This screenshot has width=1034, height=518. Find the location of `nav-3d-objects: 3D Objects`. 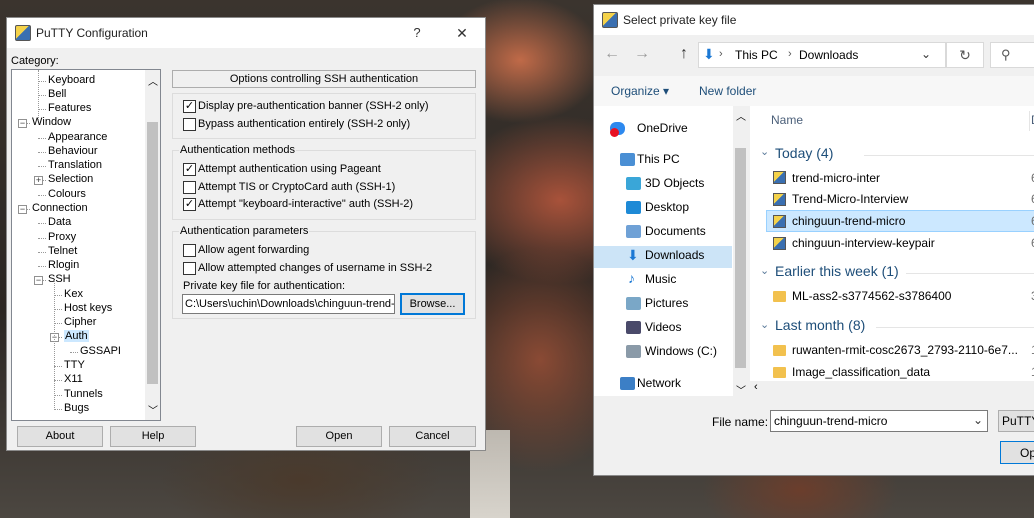

nav-3d-objects: 3D Objects is located at coordinates (674, 183).